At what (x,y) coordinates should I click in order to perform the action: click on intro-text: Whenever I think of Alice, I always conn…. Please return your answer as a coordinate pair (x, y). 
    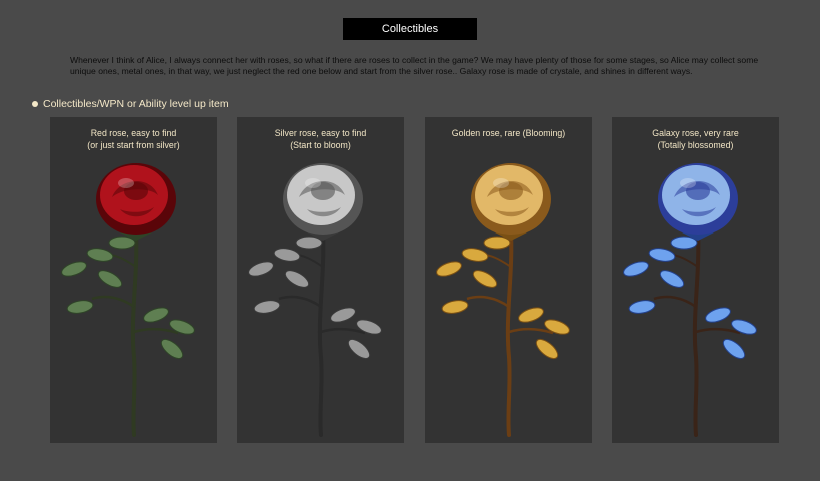
    Looking at the image, I should click on (414, 65).